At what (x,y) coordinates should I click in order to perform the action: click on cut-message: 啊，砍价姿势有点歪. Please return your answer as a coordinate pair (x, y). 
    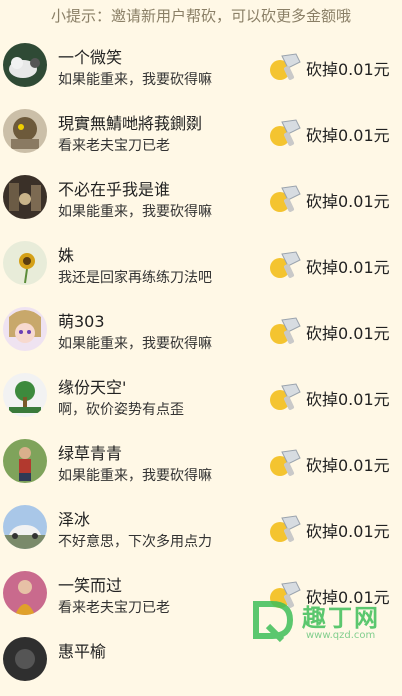
    Looking at the image, I should click on (121, 410).